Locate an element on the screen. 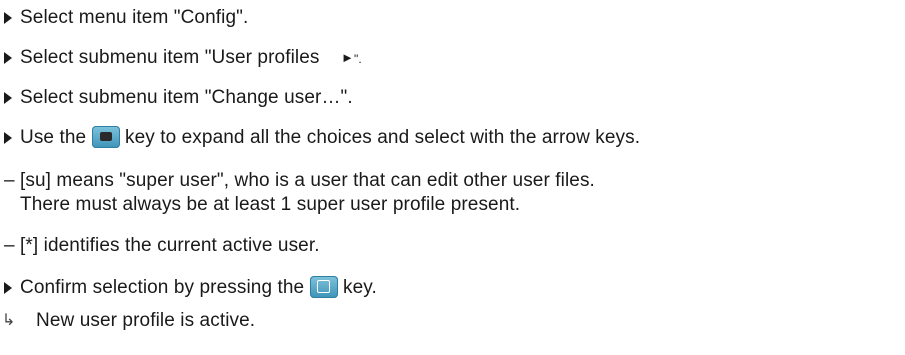 This screenshot has height=355, width=905. step-text: Confirm selection by pressing the is located at coordinates (162, 287).